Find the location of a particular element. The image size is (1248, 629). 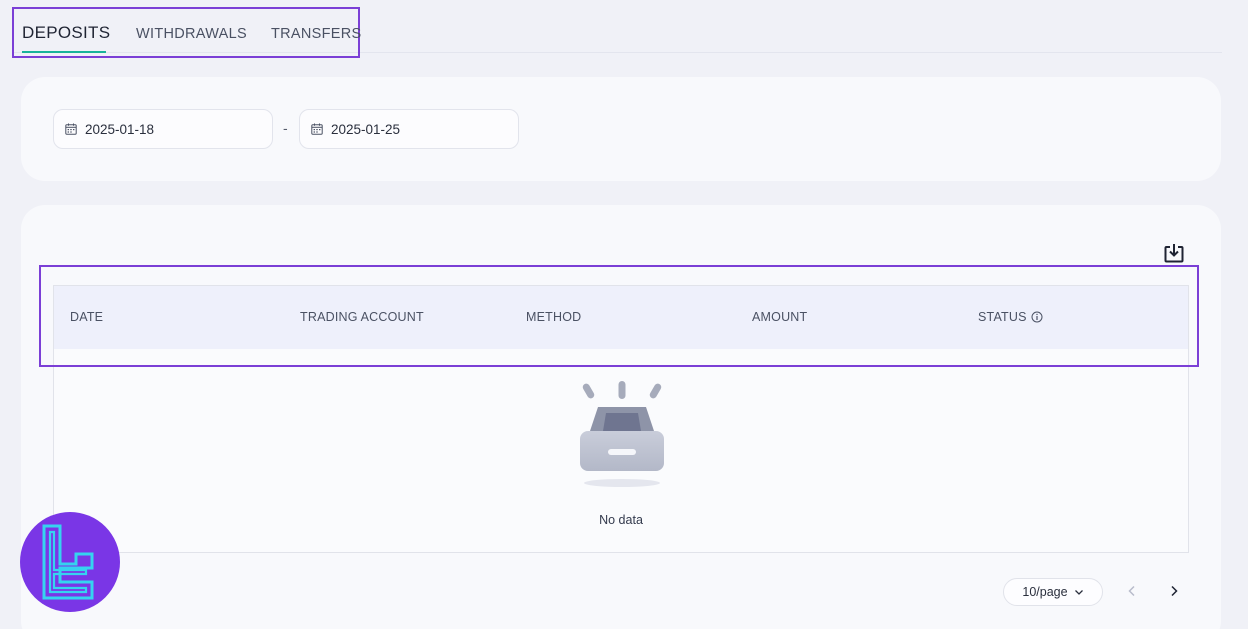

end-date-value: 2025-01-25 is located at coordinates (366, 129).